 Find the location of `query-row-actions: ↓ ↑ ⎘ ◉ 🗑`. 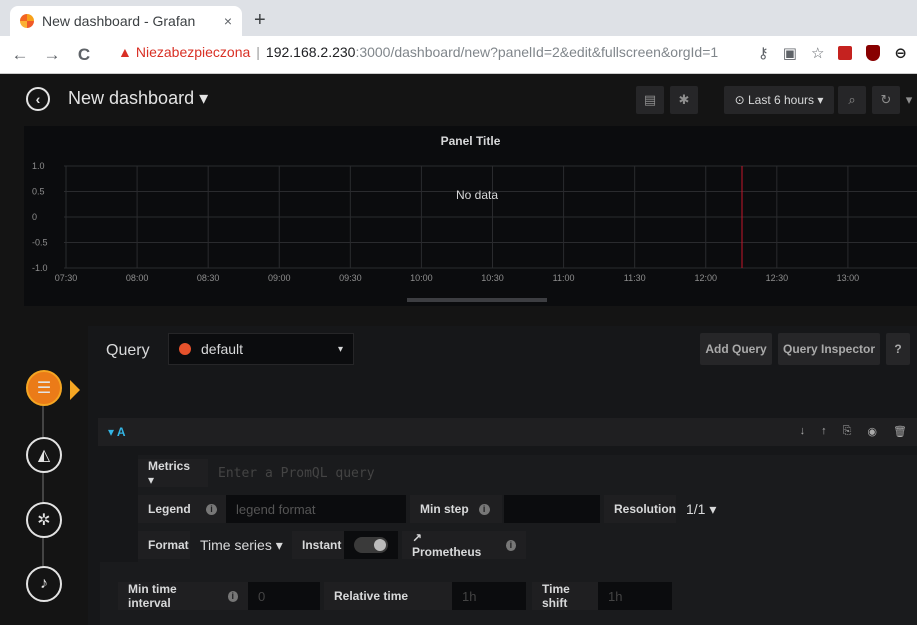

query-row-actions: ↓ ↑ ⎘ ◉ 🗑 is located at coordinates (853, 431).